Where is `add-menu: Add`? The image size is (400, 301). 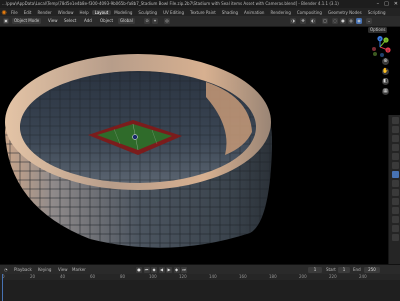 add-menu: Add is located at coordinates (88, 21).